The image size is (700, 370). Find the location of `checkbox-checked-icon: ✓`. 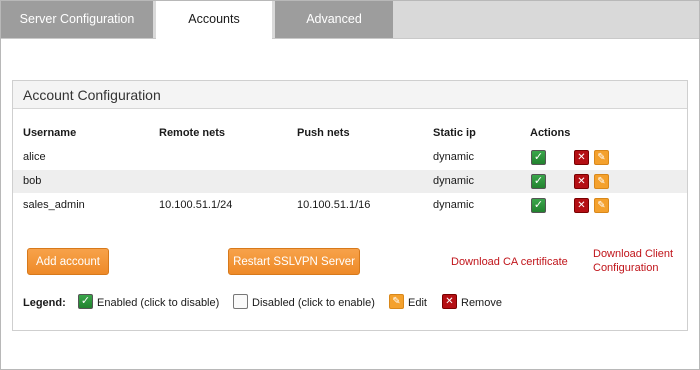

checkbox-checked-icon: ✓ is located at coordinates (85, 301).